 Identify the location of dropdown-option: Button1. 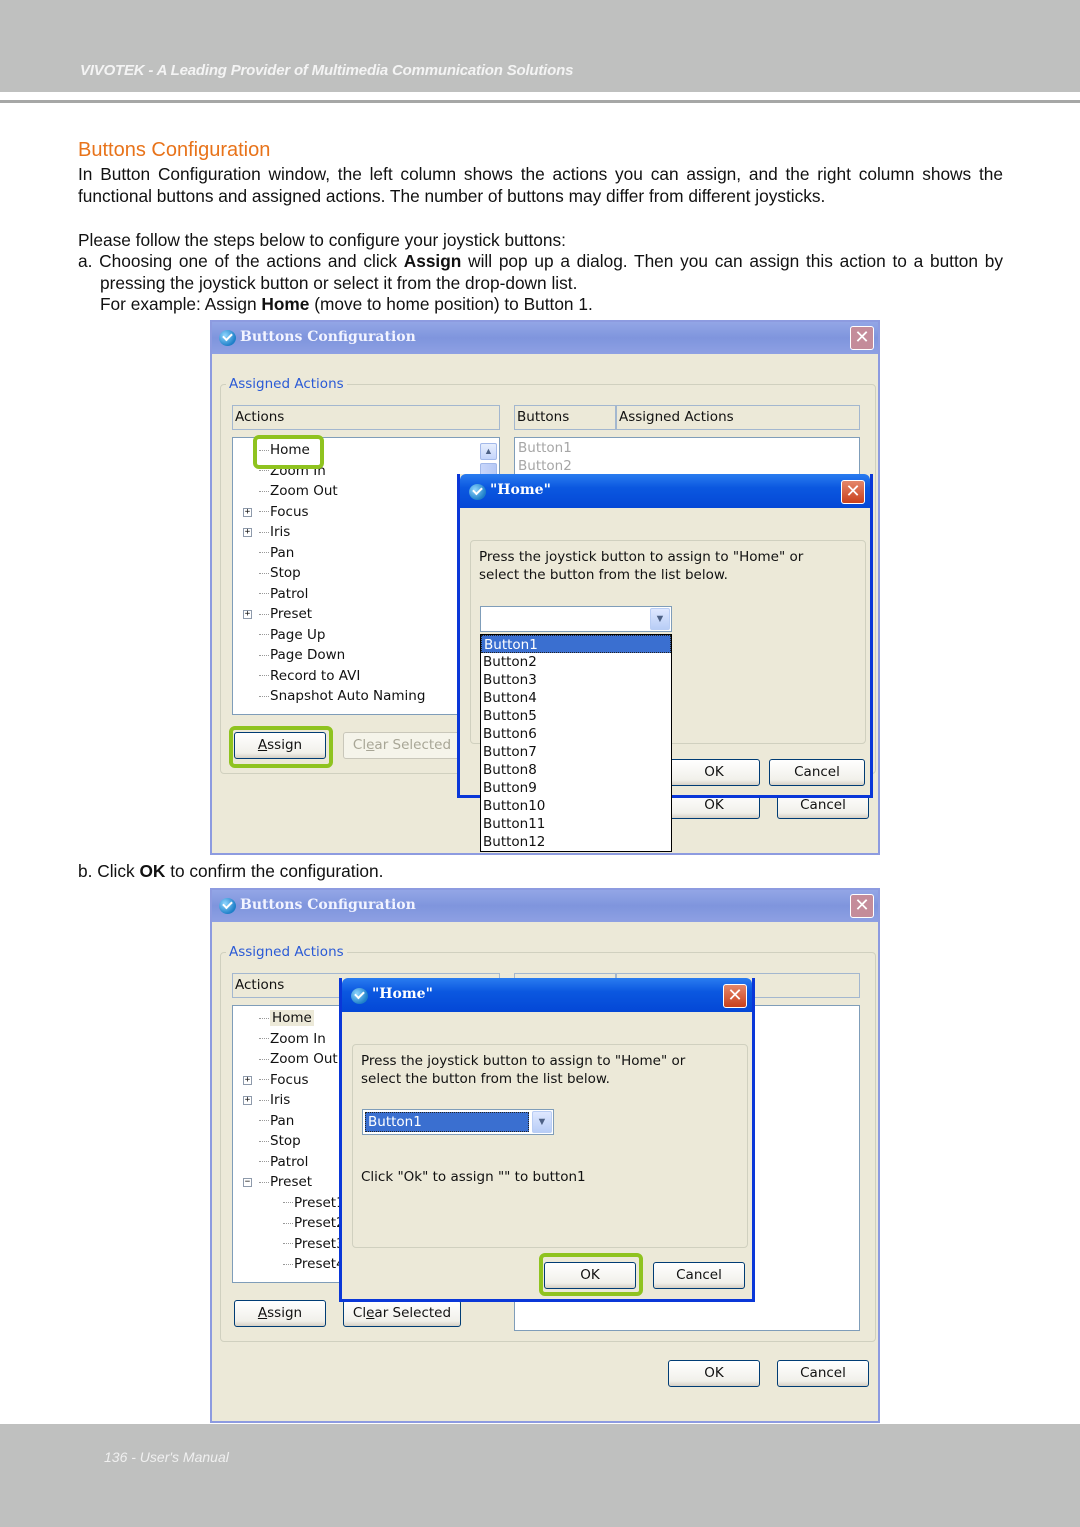
(576, 644).